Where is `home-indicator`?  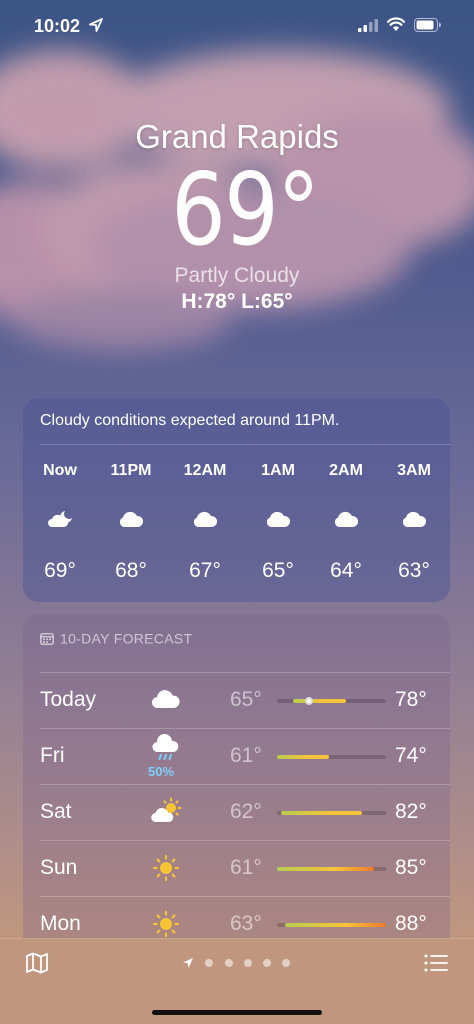 home-indicator is located at coordinates (237, 1012).